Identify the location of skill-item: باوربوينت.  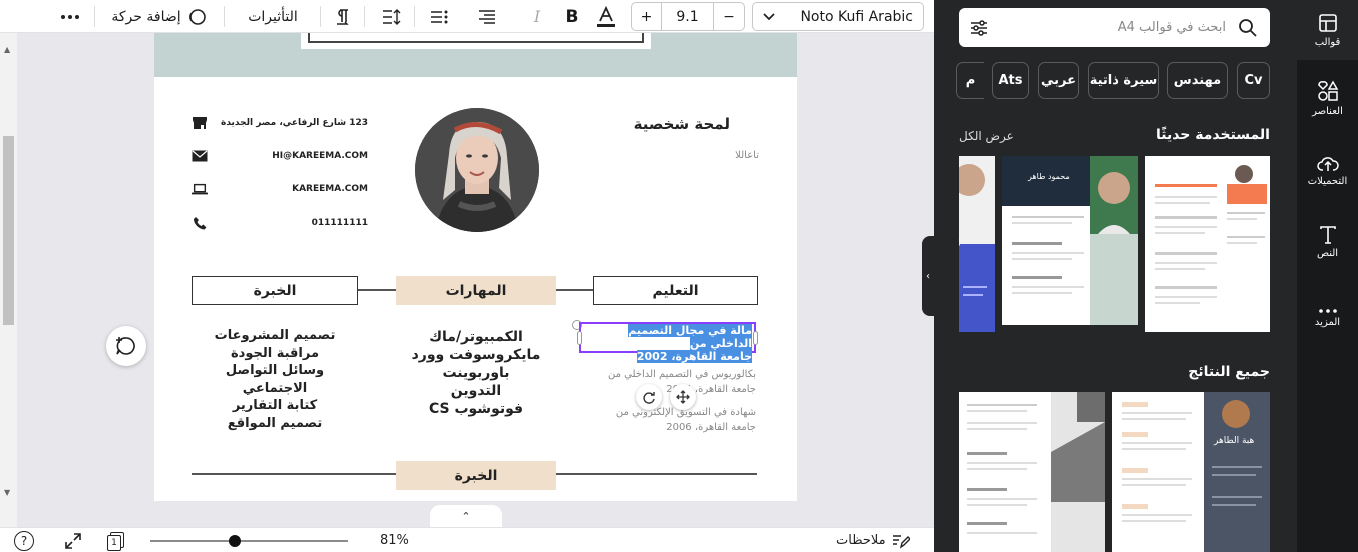
(476, 373).